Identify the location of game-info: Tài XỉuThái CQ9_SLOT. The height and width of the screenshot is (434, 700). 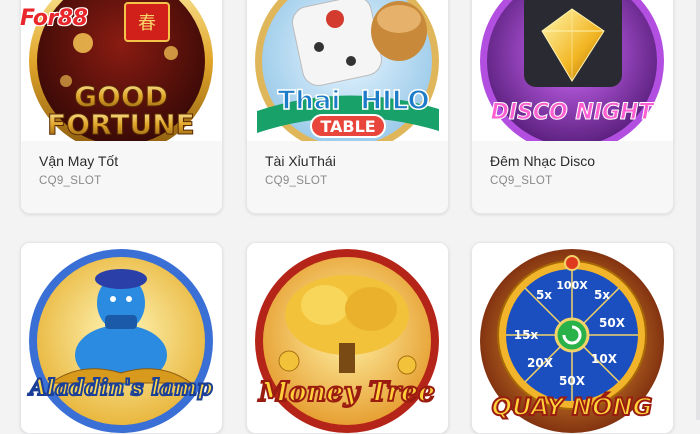
(347, 177).